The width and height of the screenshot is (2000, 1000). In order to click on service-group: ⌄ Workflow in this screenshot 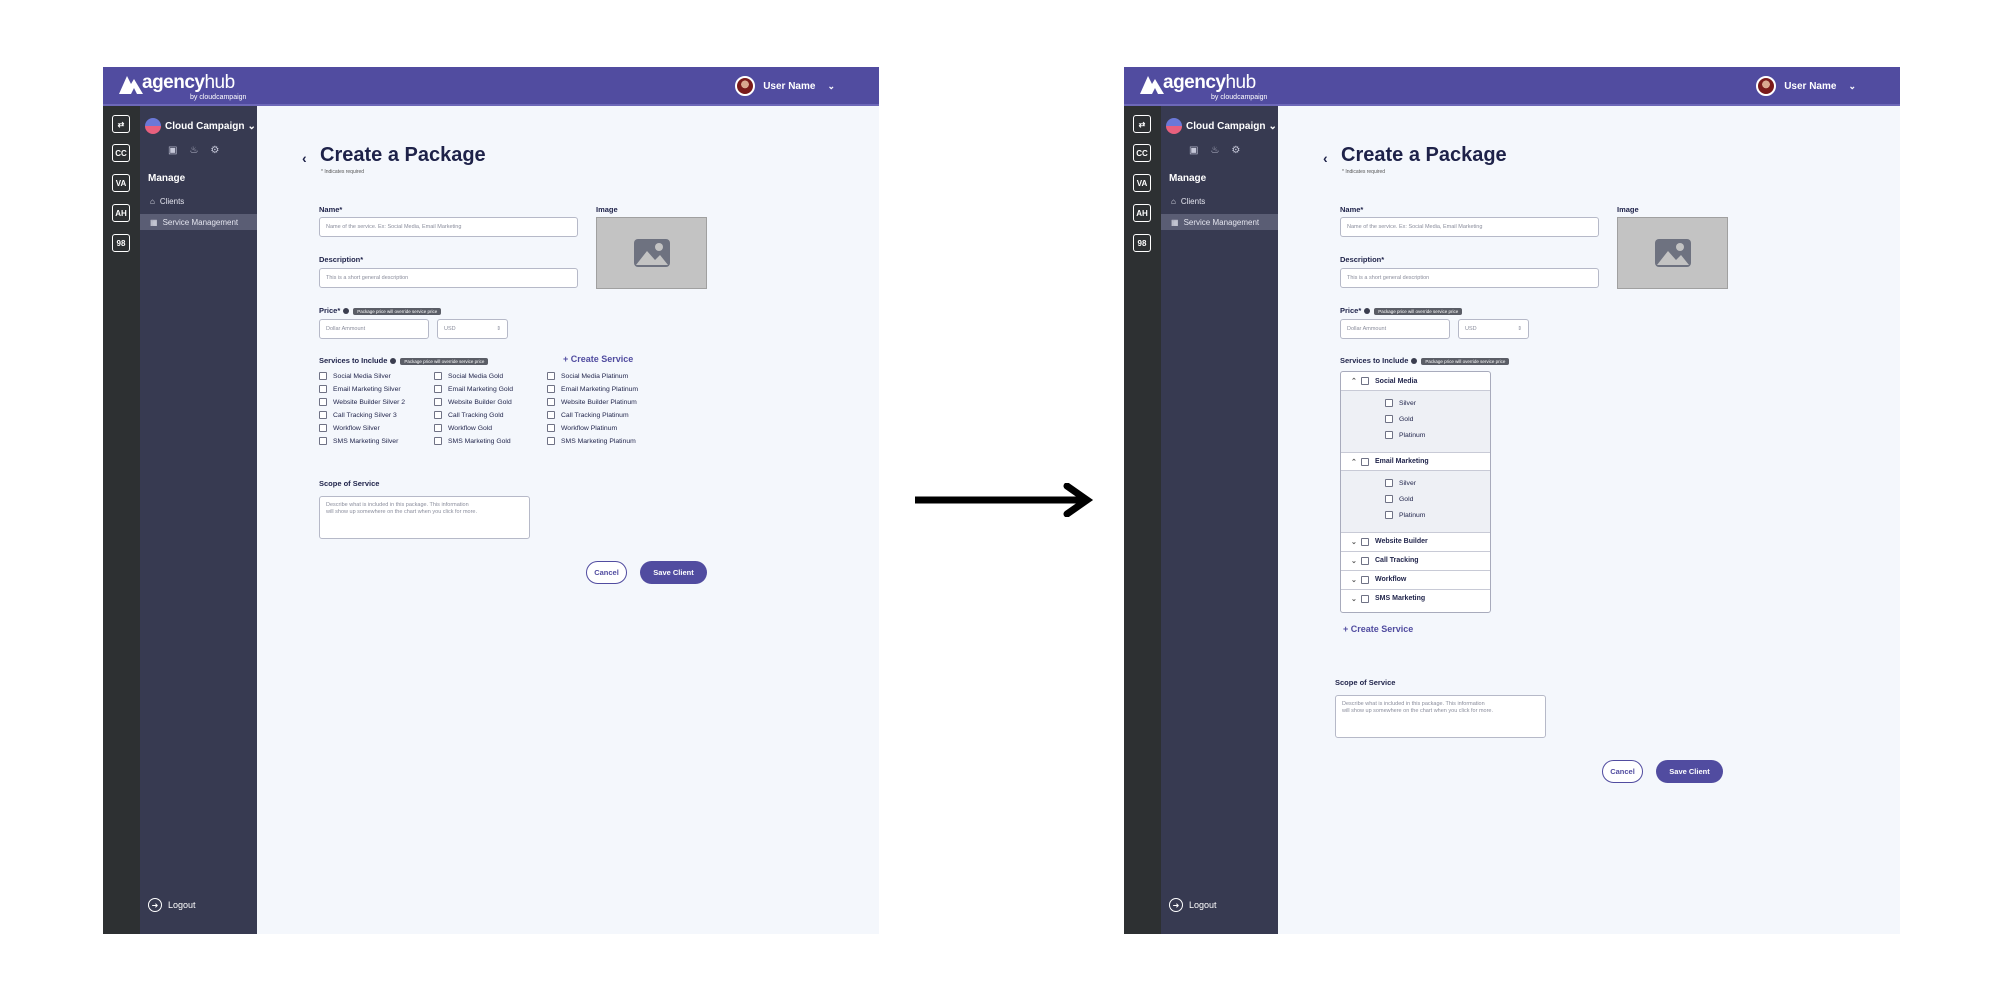, I will do `click(1415, 579)`.